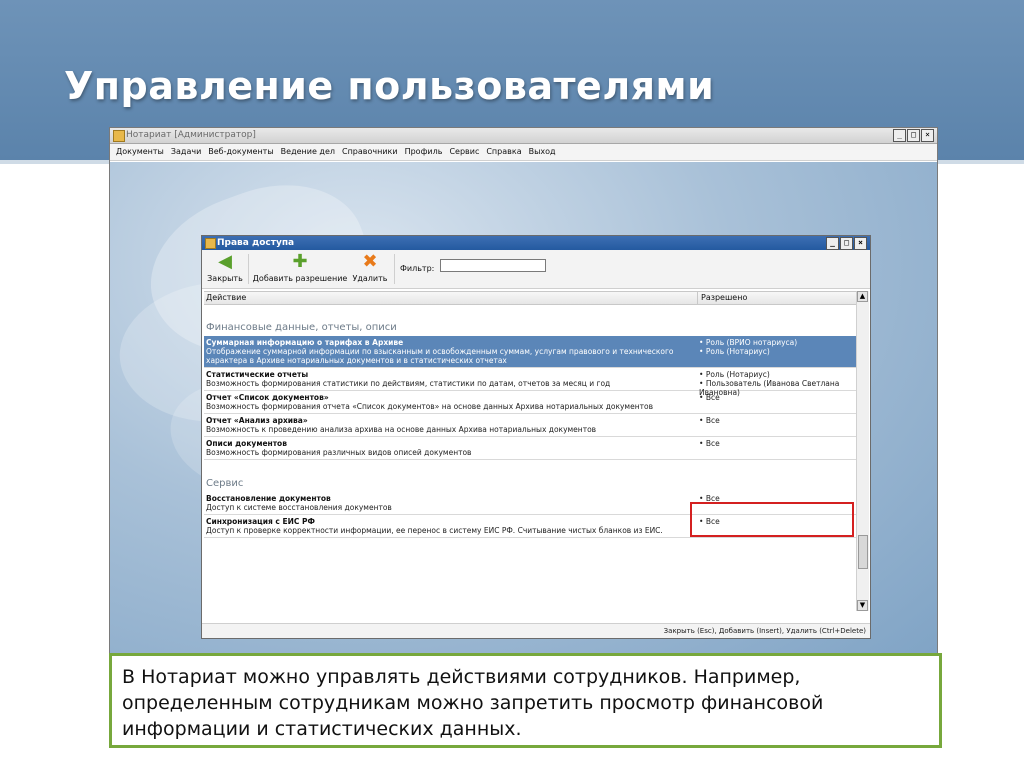 The image size is (1024, 768). What do you see at coordinates (417, 268) in the screenshot?
I see `filter-label: Фильтр:` at bounding box center [417, 268].